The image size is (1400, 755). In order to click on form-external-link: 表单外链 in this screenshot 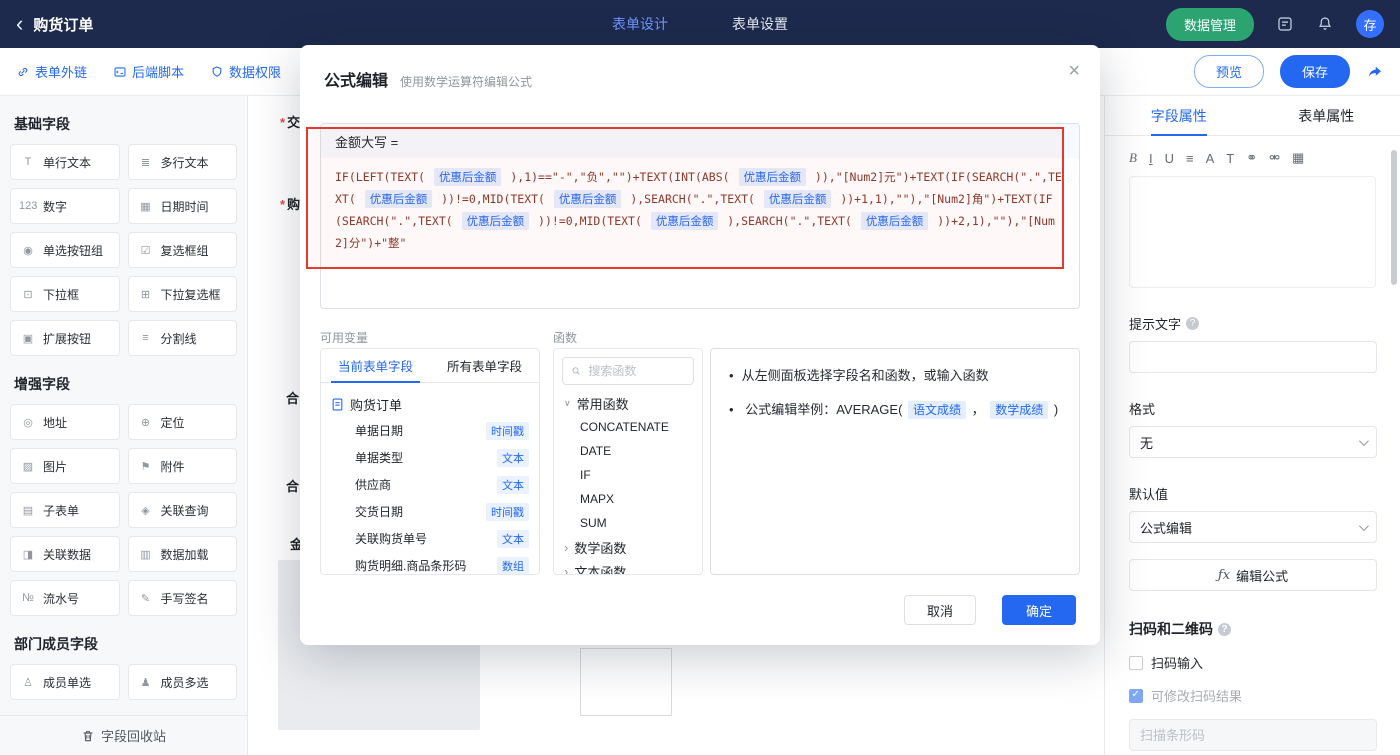, I will do `click(51, 71)`.